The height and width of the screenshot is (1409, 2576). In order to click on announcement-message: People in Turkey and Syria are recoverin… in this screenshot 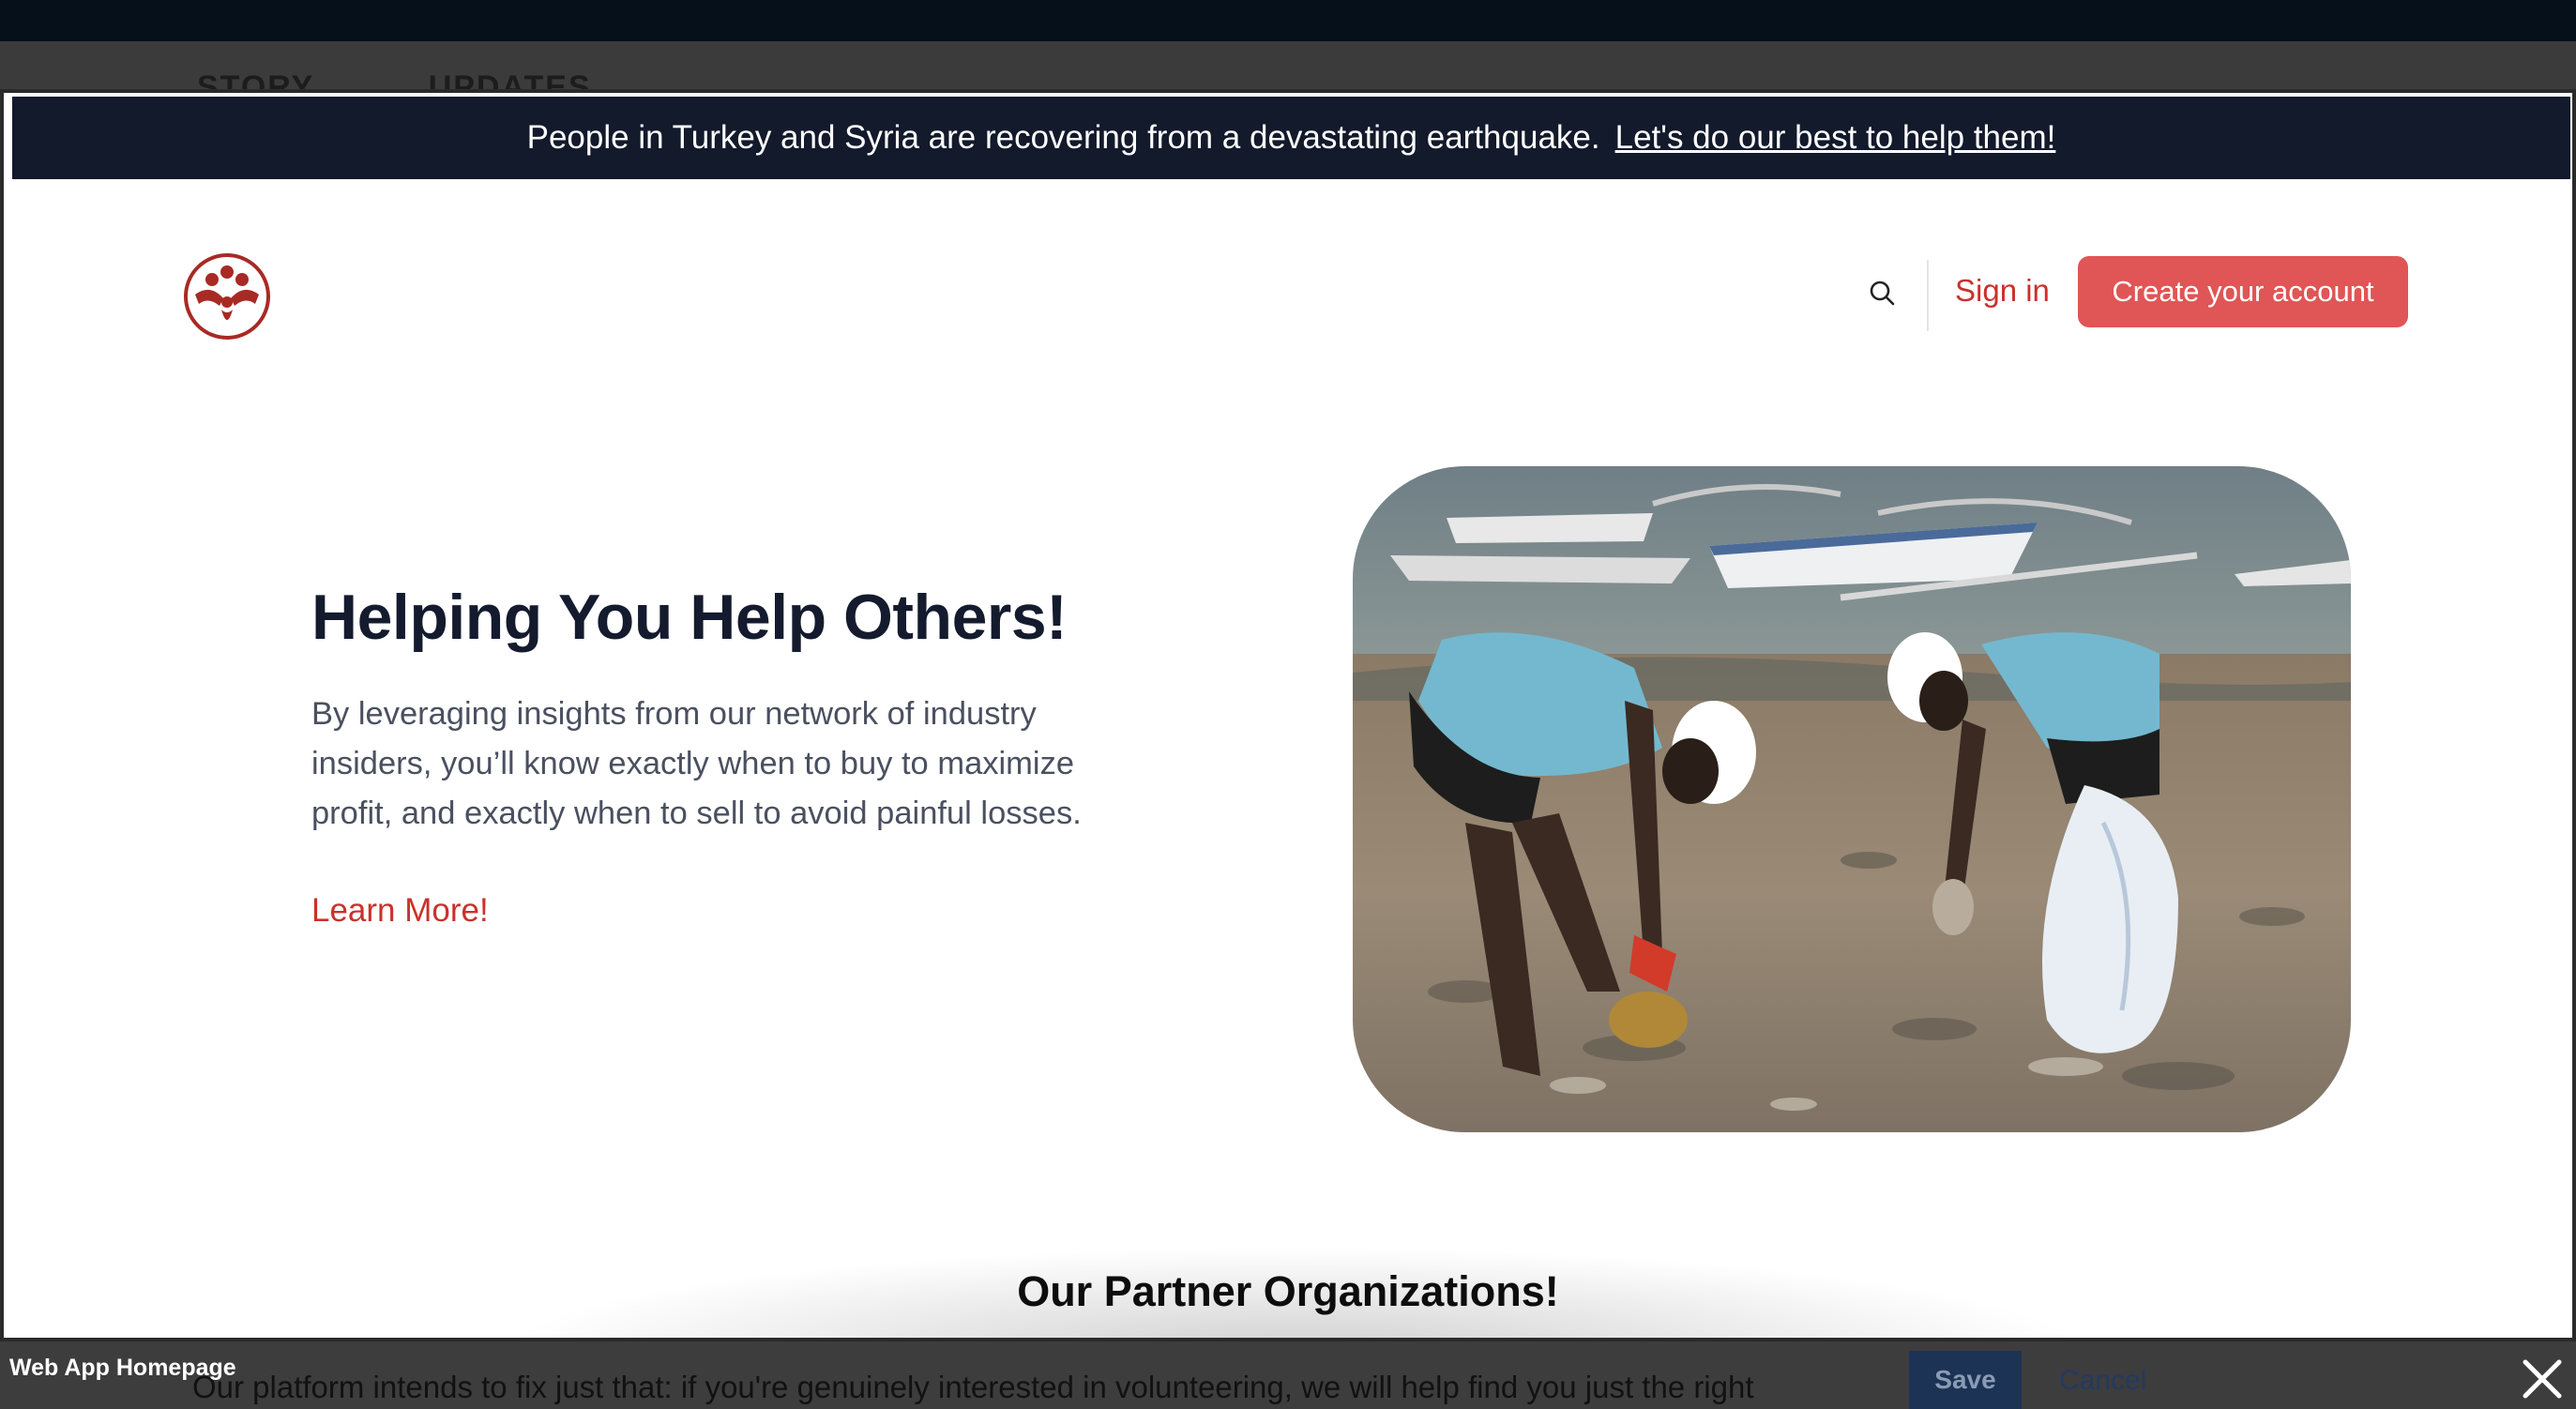, I will do `click(1063, 137)`.